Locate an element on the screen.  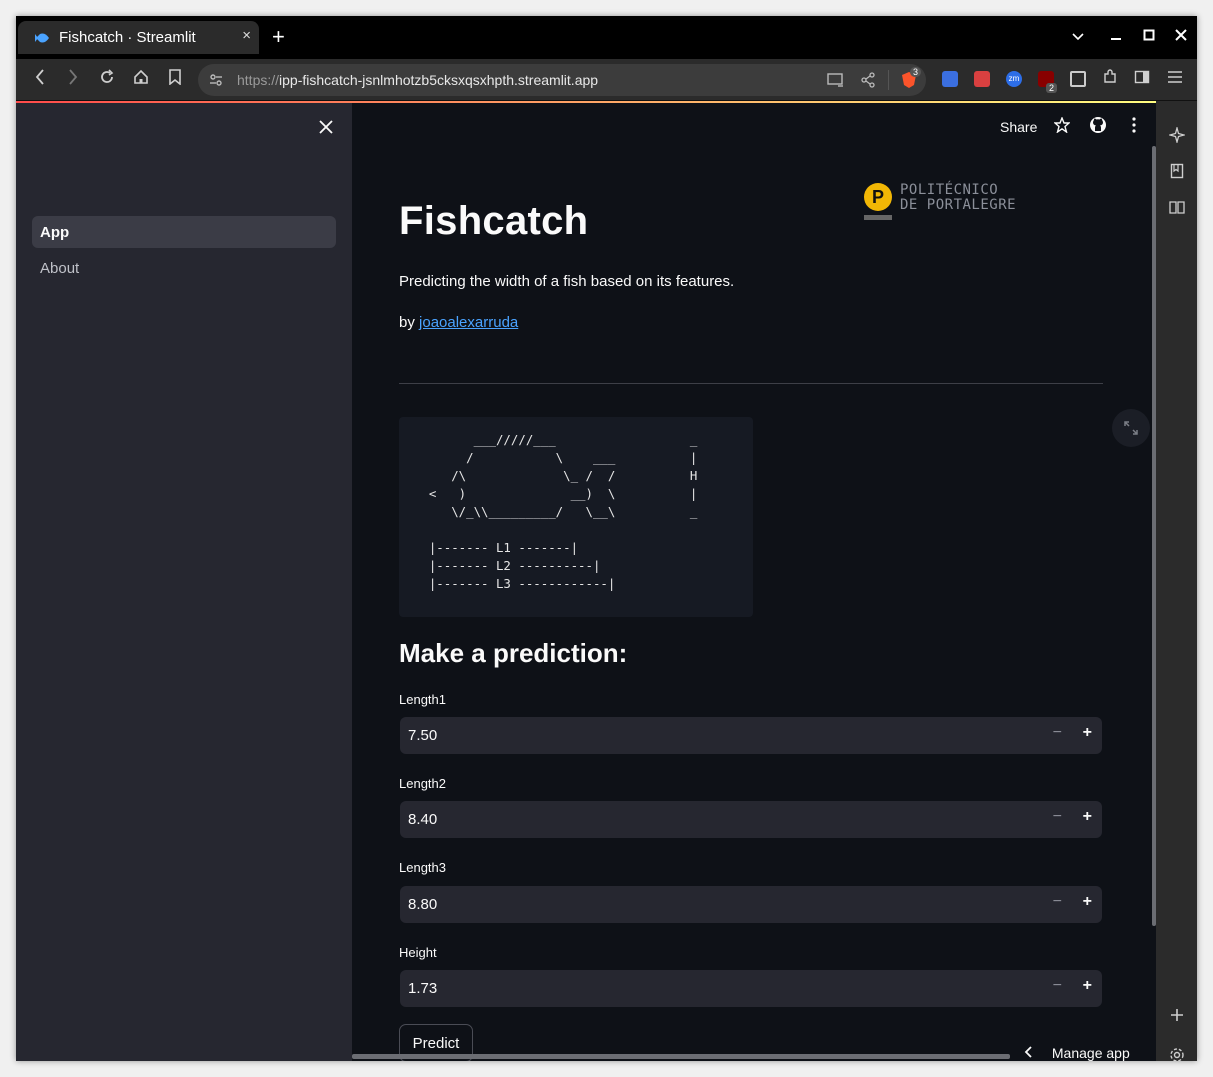
reload-icon is located at coordinates (107, 79).